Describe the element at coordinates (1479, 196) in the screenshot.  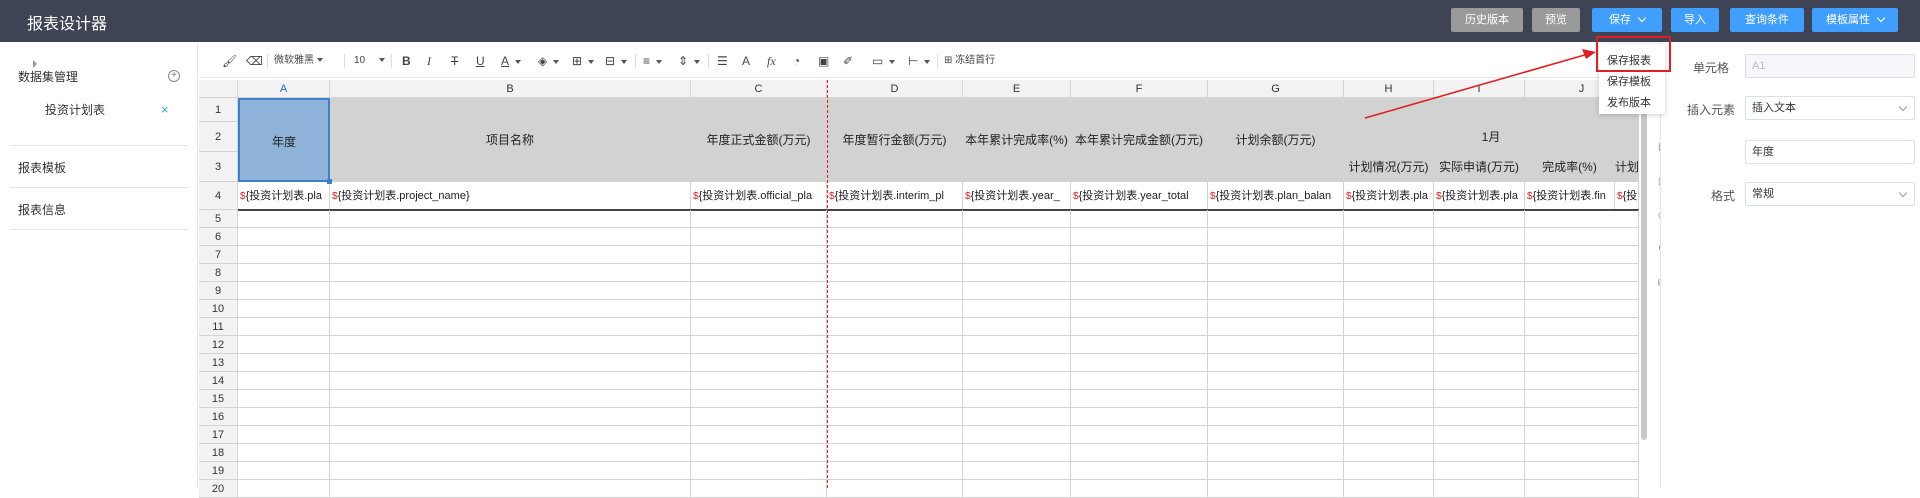
I see `data-cell: ${投资计划表.pla` at that location.